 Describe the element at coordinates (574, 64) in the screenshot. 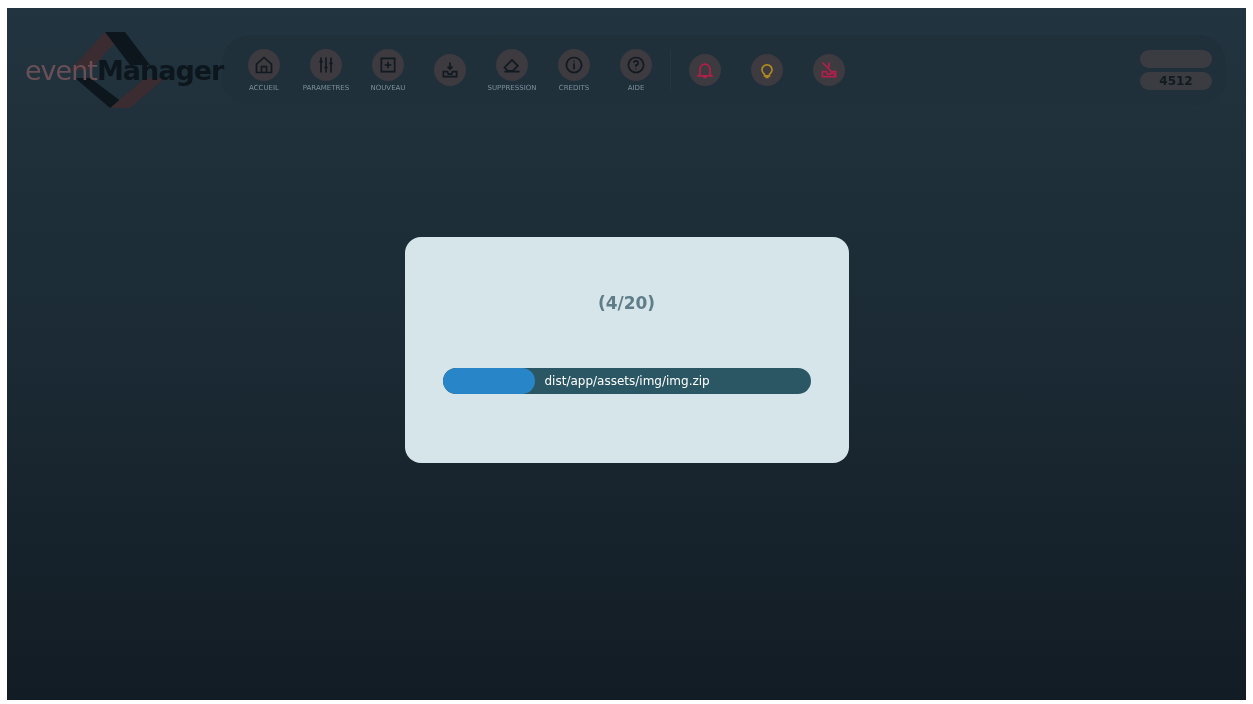

I see `info-icon` at that location.